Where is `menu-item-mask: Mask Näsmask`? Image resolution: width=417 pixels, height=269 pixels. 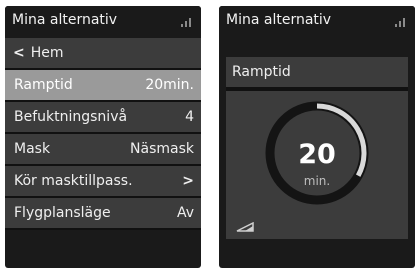 menu-item-mask: Mask Näsmask is located at coordinates (103, 150).